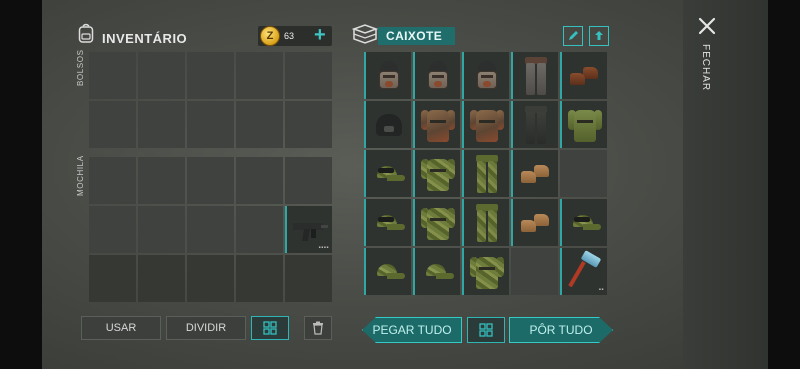 This screenshot has height=369, width=800. What do you see at coordinates (707, 26) in the screenshot?
I see `close-icon` at bounding box center [707, 26].